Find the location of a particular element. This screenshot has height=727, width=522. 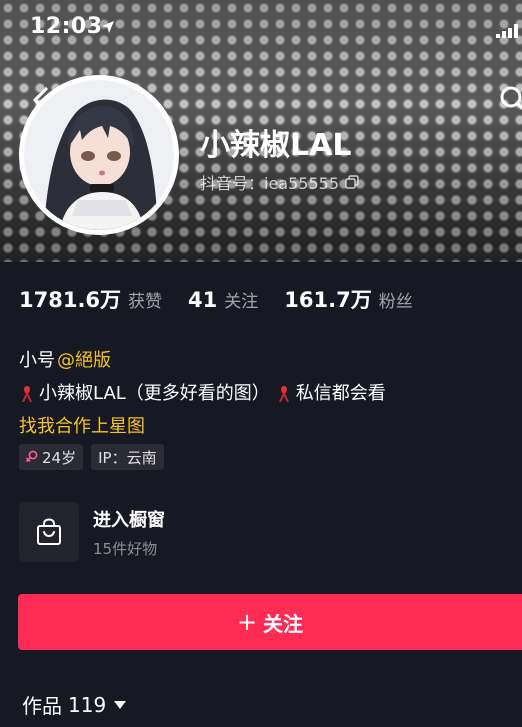

works-tab: 作品 119 is located at coordinates (74, 704).